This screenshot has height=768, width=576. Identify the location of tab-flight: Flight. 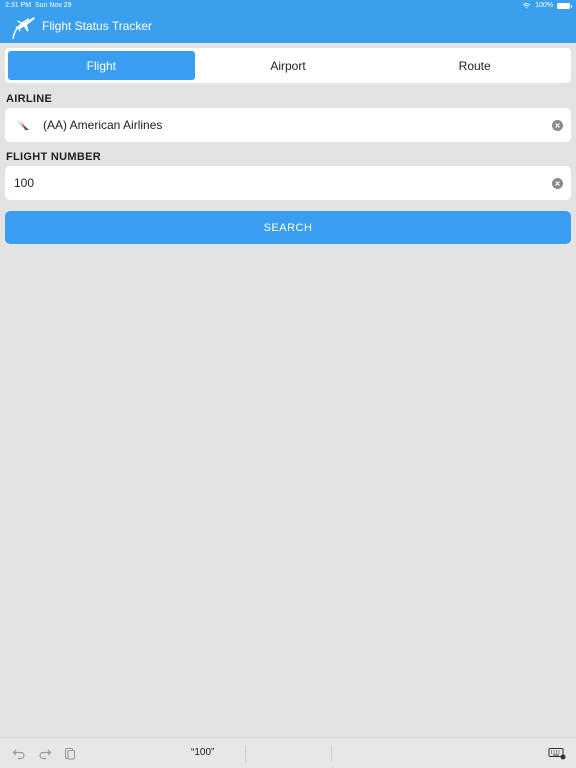
(101, 65).